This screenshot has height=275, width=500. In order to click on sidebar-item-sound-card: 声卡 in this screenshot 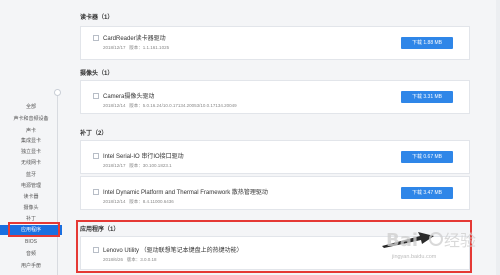, I will do `click(31, 131)`.